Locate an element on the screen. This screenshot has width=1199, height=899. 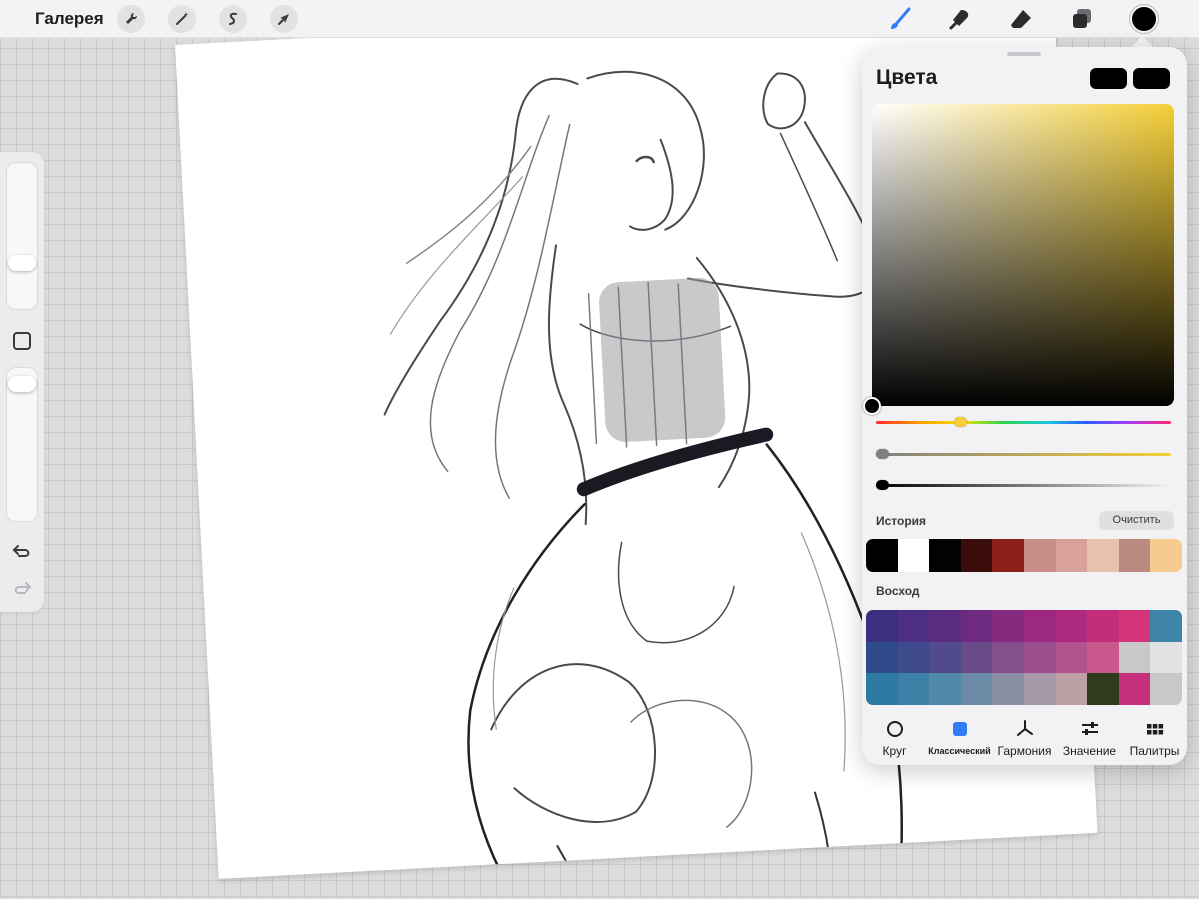
clear-history-button: Очистить is located at coordinates (1136, 520).